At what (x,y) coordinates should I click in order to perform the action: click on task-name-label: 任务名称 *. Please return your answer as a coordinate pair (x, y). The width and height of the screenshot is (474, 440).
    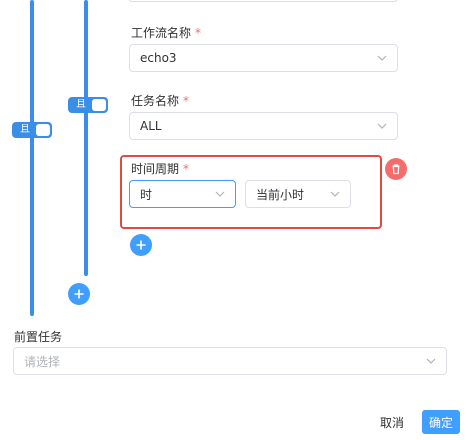
    Looking at the image, I should click on (160, 101).